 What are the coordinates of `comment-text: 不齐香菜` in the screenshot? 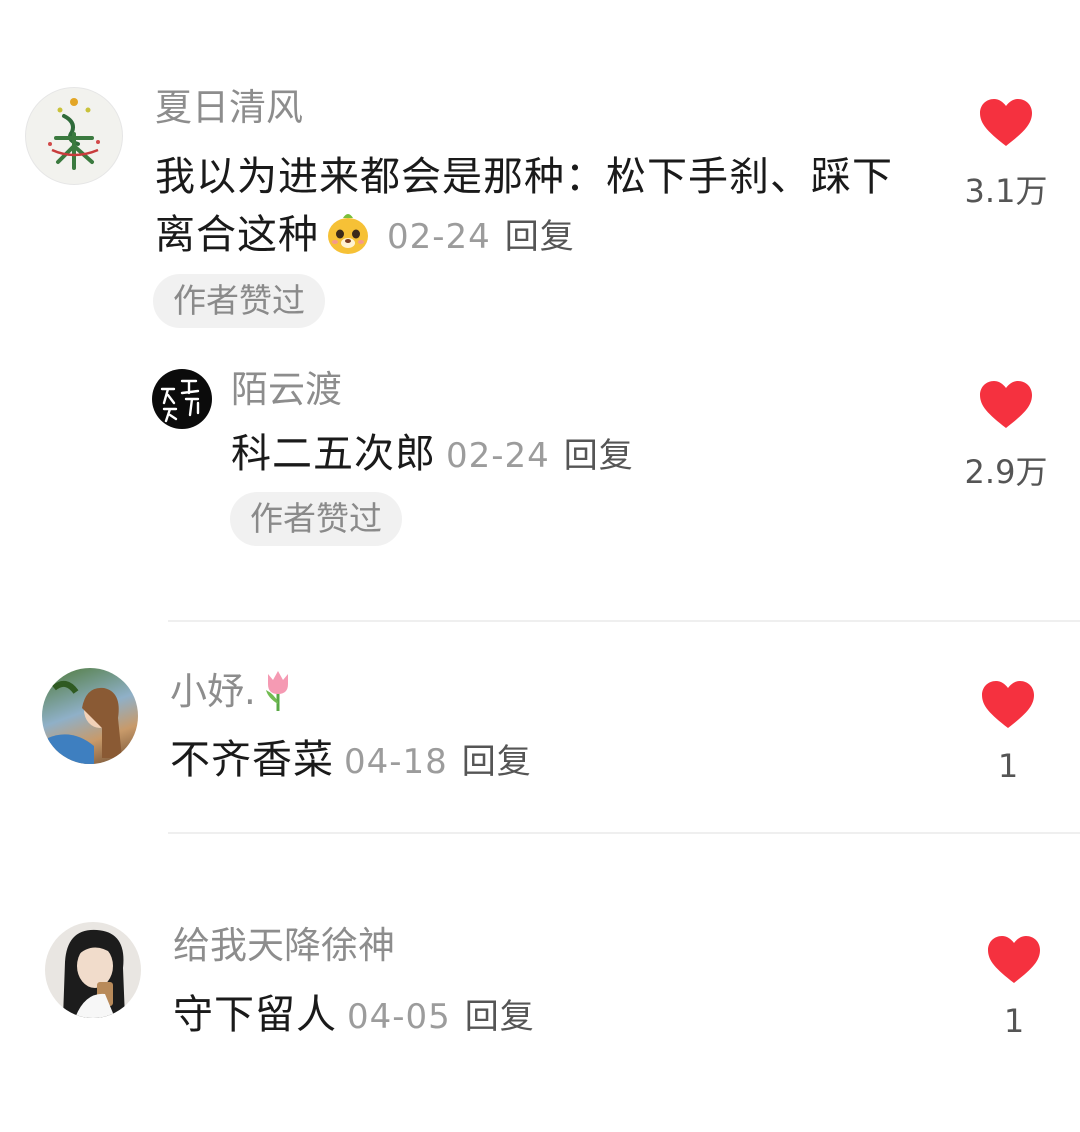 It's located at (252, 760).